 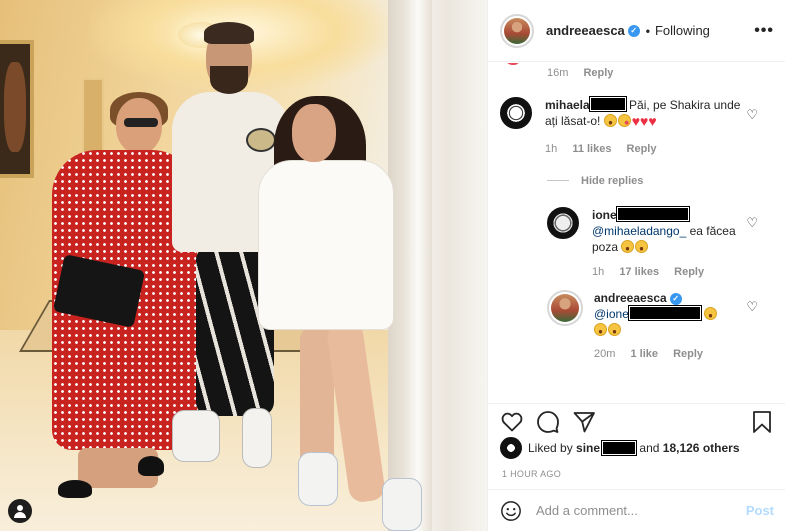 What do you see at coordinates (418, 265) in the screenshot?
I see `white-pillar` at bounding box center [418, 265].